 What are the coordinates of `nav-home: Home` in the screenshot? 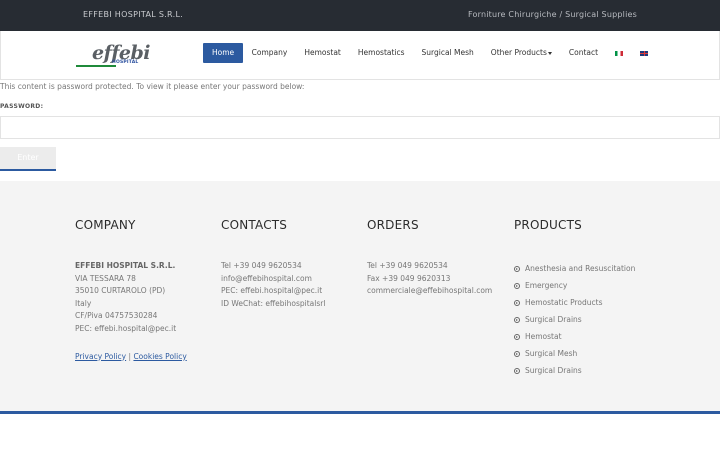 It's located at (223, 53).